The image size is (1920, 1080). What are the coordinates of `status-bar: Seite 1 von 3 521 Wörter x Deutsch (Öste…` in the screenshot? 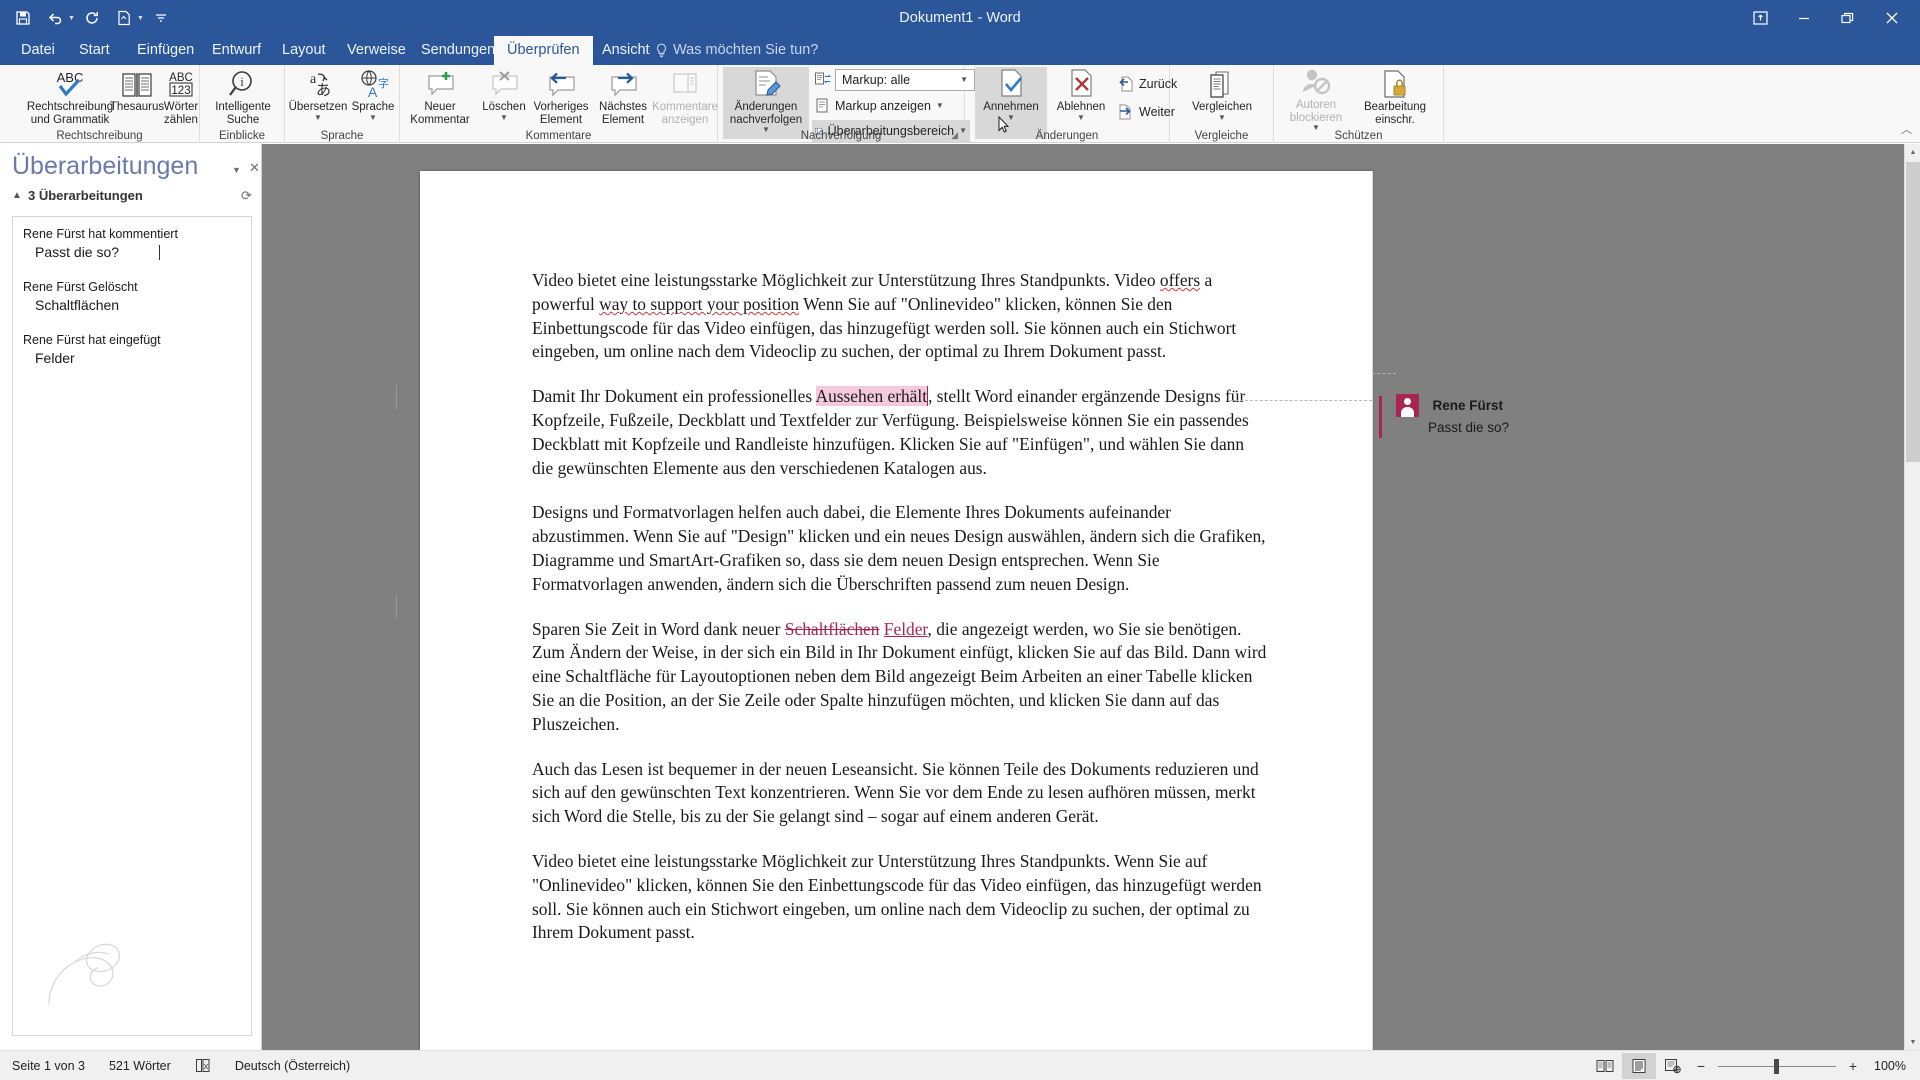 It's located at (960, 1065).